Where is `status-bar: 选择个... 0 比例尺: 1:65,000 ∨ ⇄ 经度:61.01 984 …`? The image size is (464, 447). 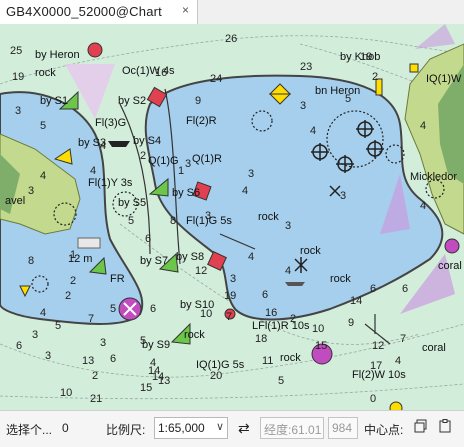 status-bar: 选择个... 0 比例尺: 1:65,000 ∨ ⇄ 经度:61.01 984 … is located at coordinates (232, 428).